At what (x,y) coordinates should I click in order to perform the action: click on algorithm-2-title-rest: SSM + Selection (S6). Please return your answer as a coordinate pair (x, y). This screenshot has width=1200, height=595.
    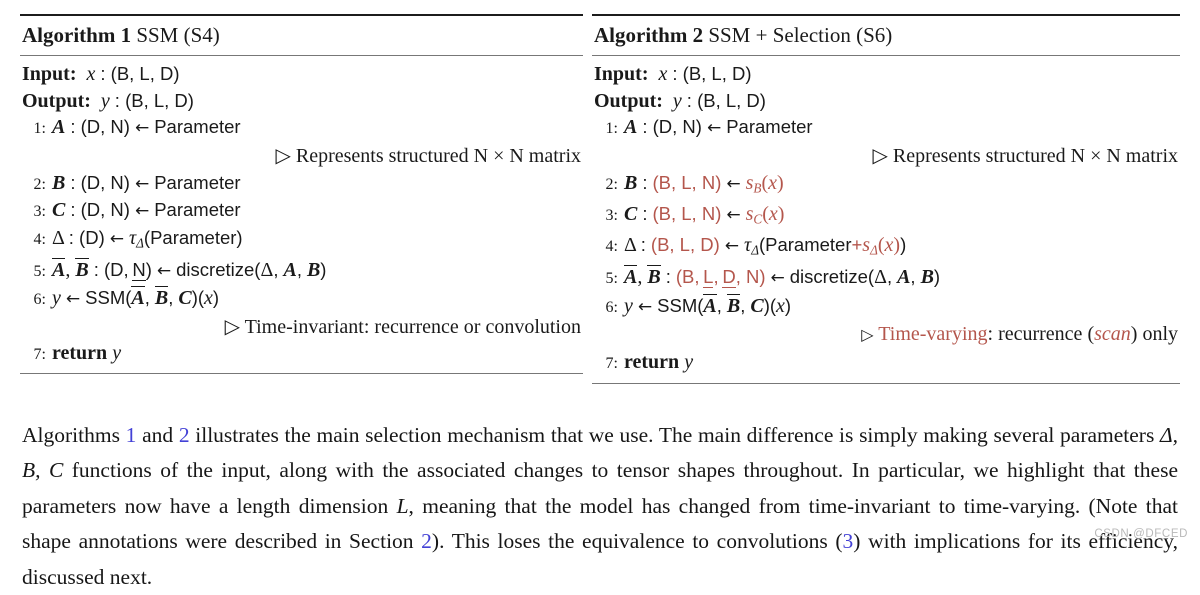
    Looking at the image, I should click on (800, 35).